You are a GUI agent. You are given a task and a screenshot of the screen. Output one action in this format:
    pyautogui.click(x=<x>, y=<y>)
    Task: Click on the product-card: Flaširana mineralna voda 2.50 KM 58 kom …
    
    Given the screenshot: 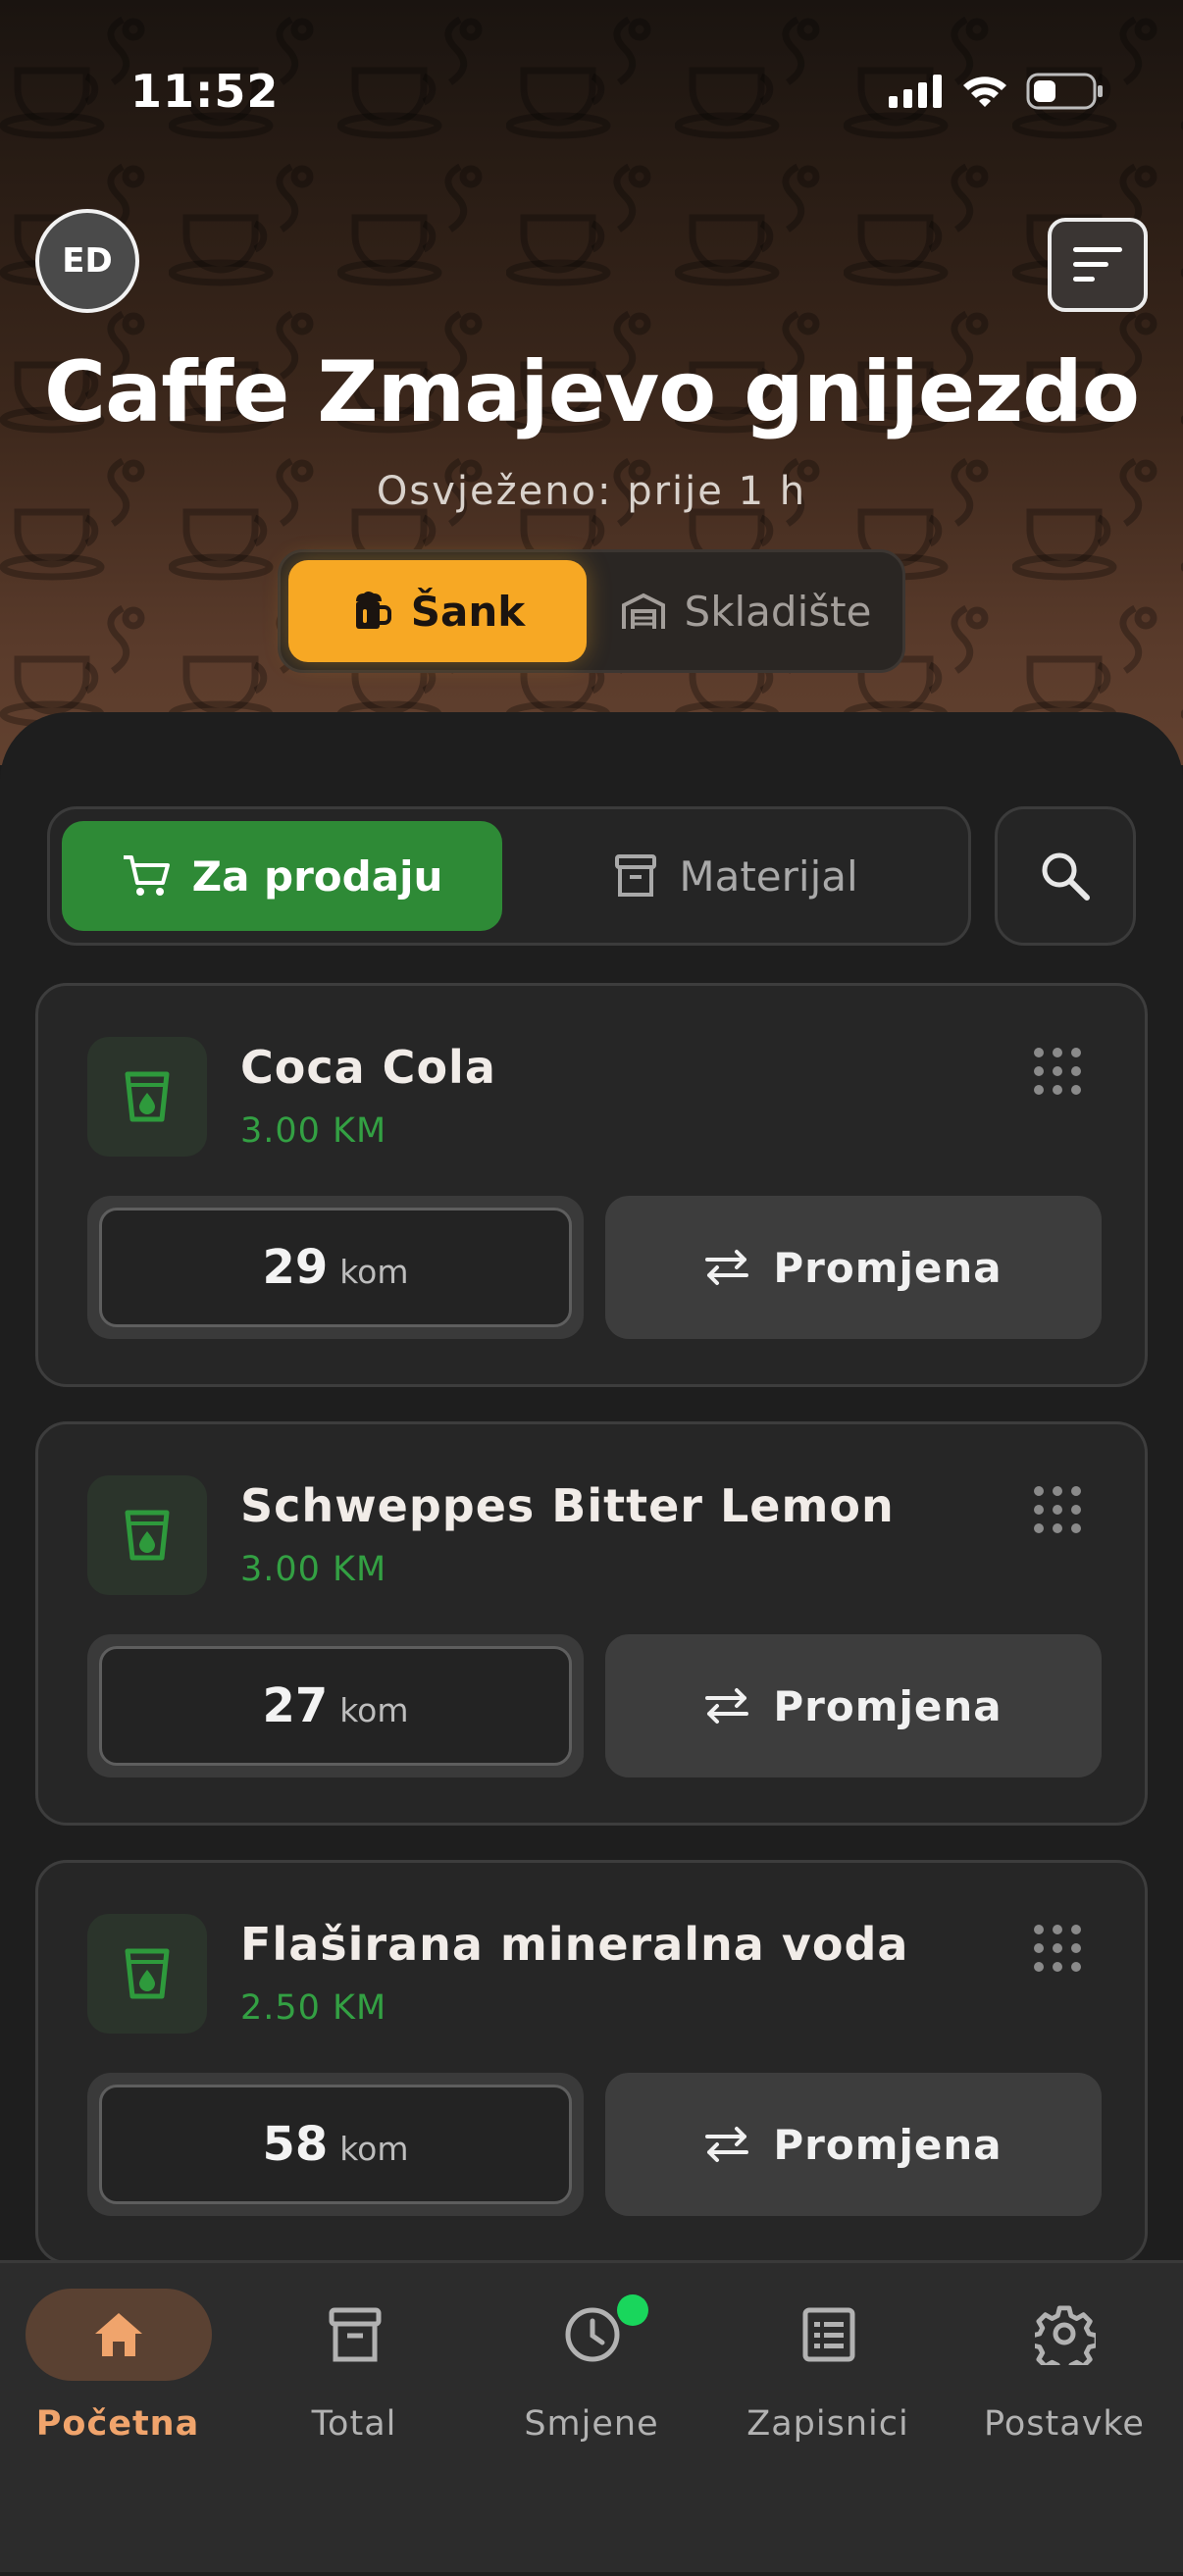 What is the action you would take?
    pyautogui.click(x=591, y=2062)
    